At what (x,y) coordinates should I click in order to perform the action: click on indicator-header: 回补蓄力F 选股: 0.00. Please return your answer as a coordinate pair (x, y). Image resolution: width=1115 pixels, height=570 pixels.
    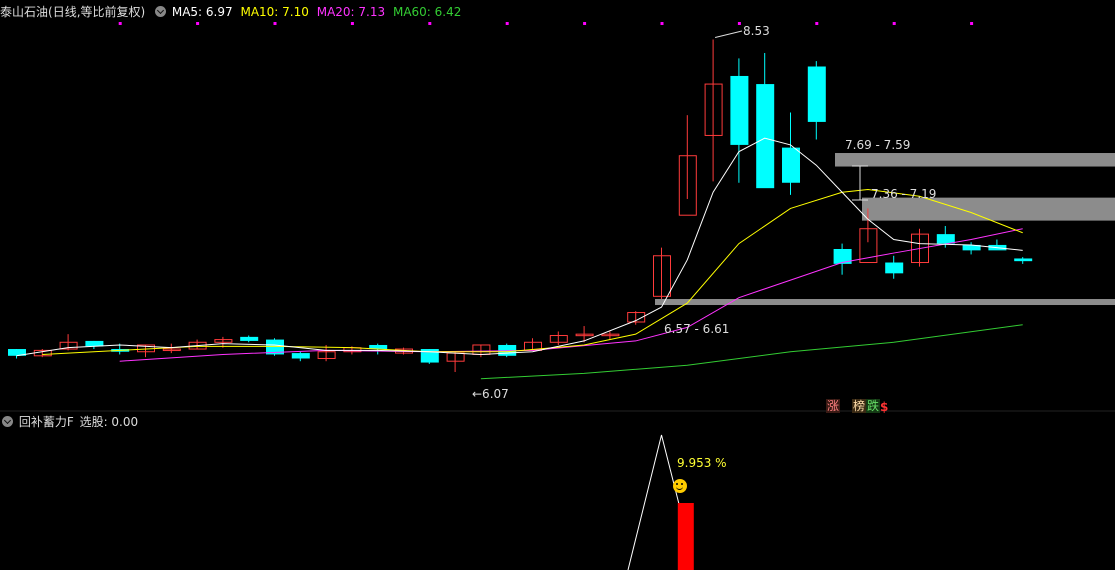
    Looking at the image, I should click on (70, 422).